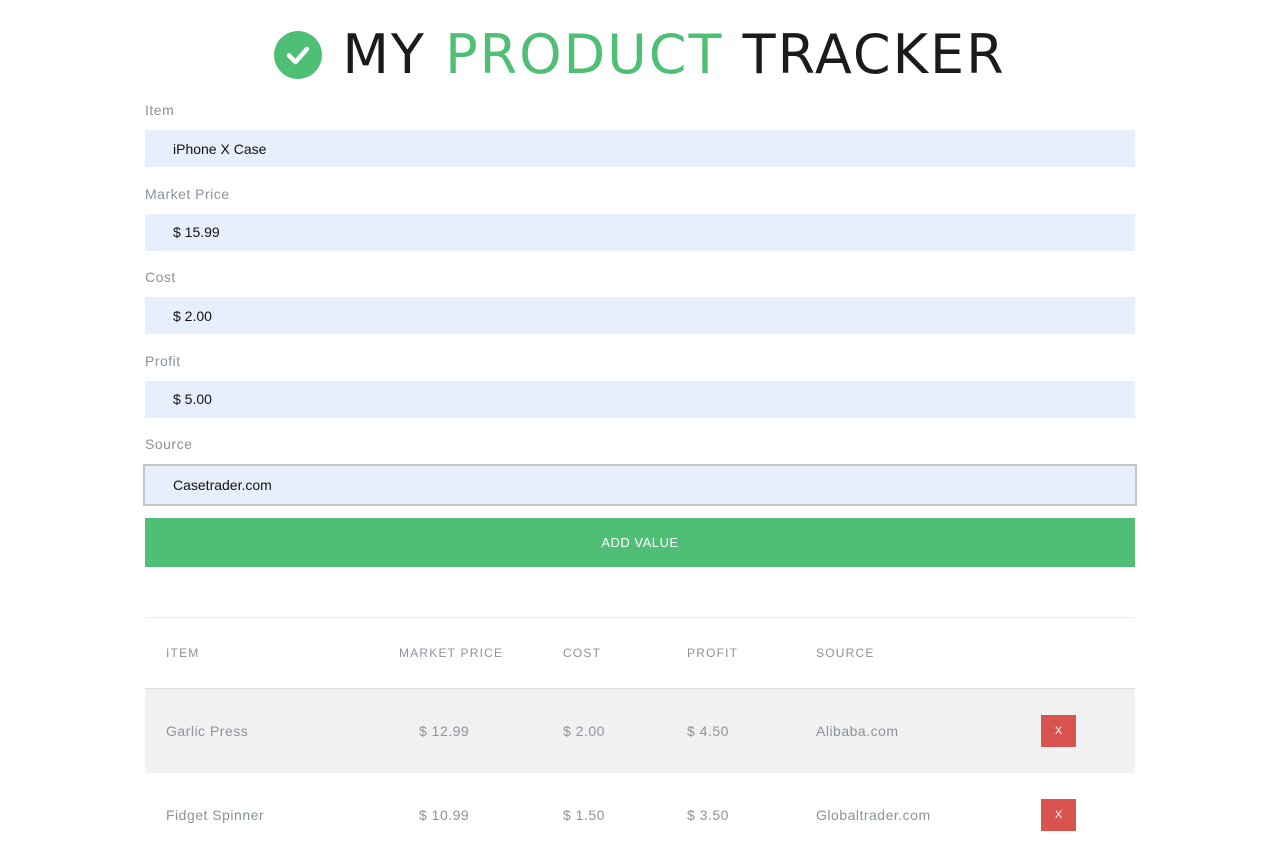 This screenshot has height=853, width=1280. I want to click on row-cost: $ 1.50, so click(584, 815).